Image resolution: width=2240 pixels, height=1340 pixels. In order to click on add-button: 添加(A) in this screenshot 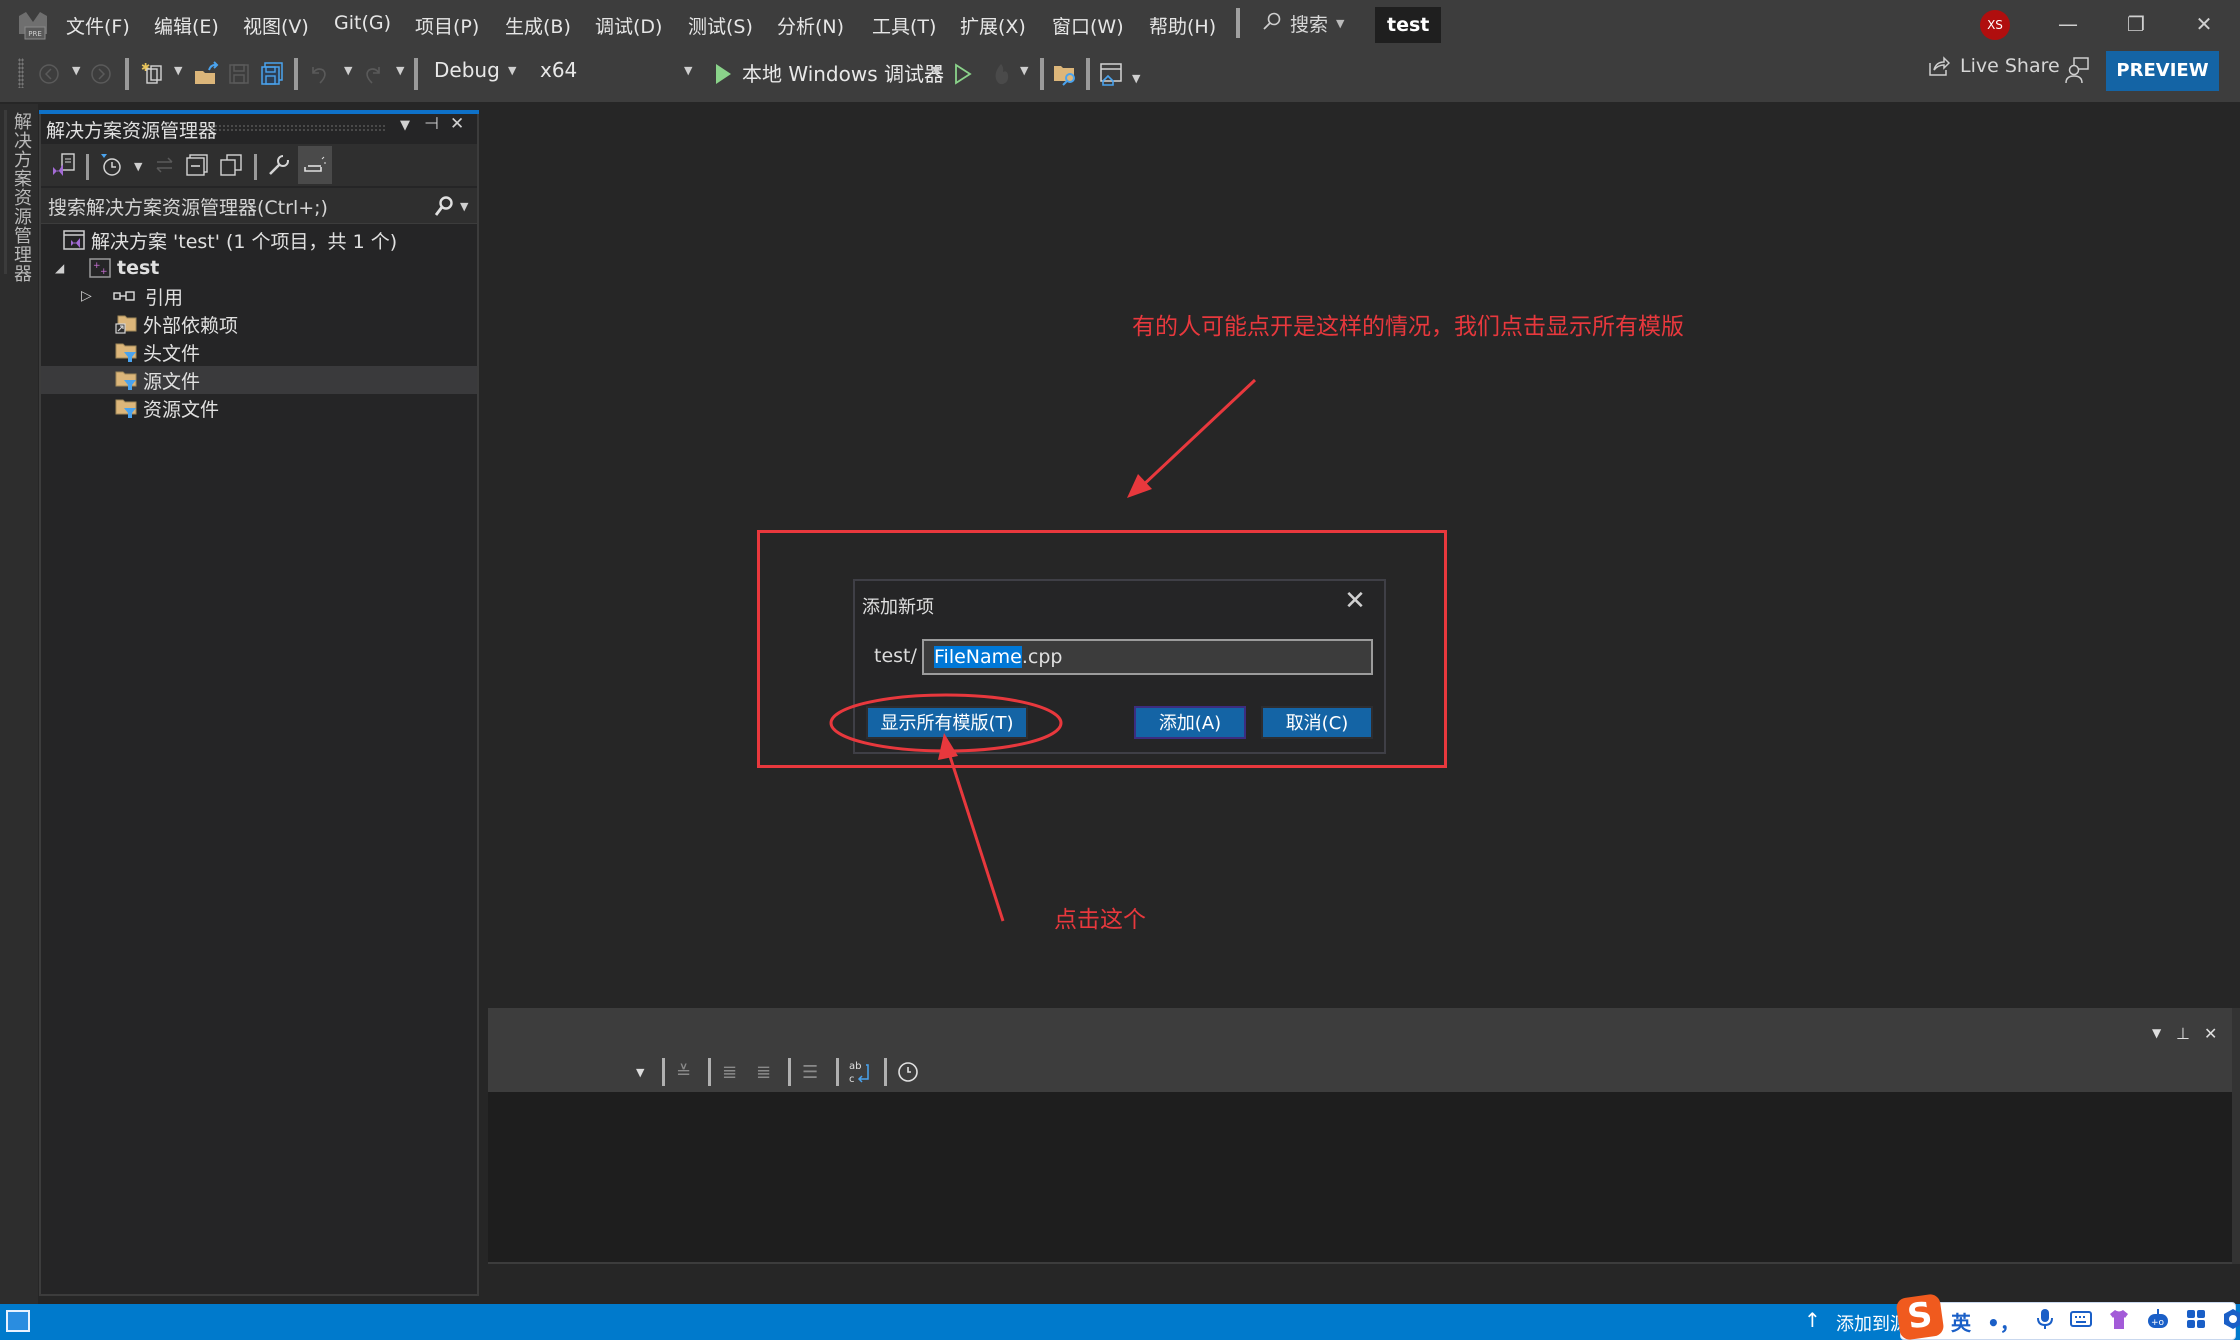, I will do `click(1190, 722)`.